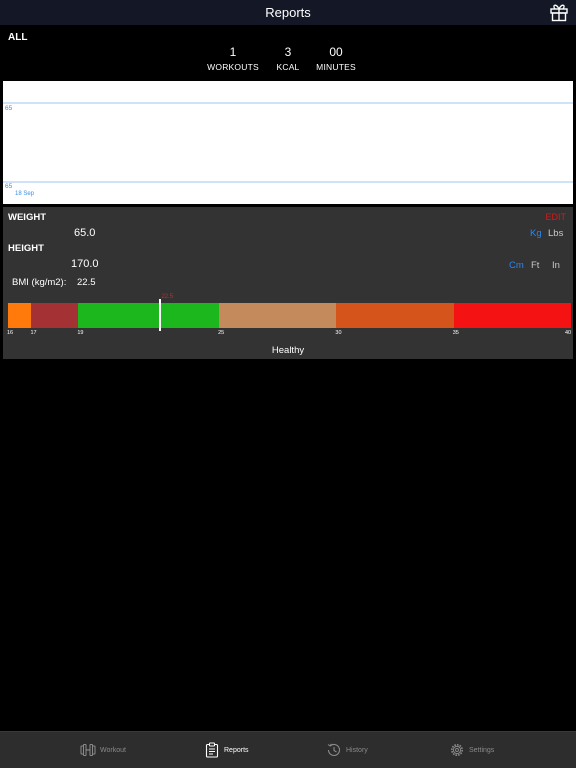 This screenshot has width=576, height=768. Describe the element at coordinates (80, 333) in the screenshot. I see `bmi-tick-label: 19` at that location.